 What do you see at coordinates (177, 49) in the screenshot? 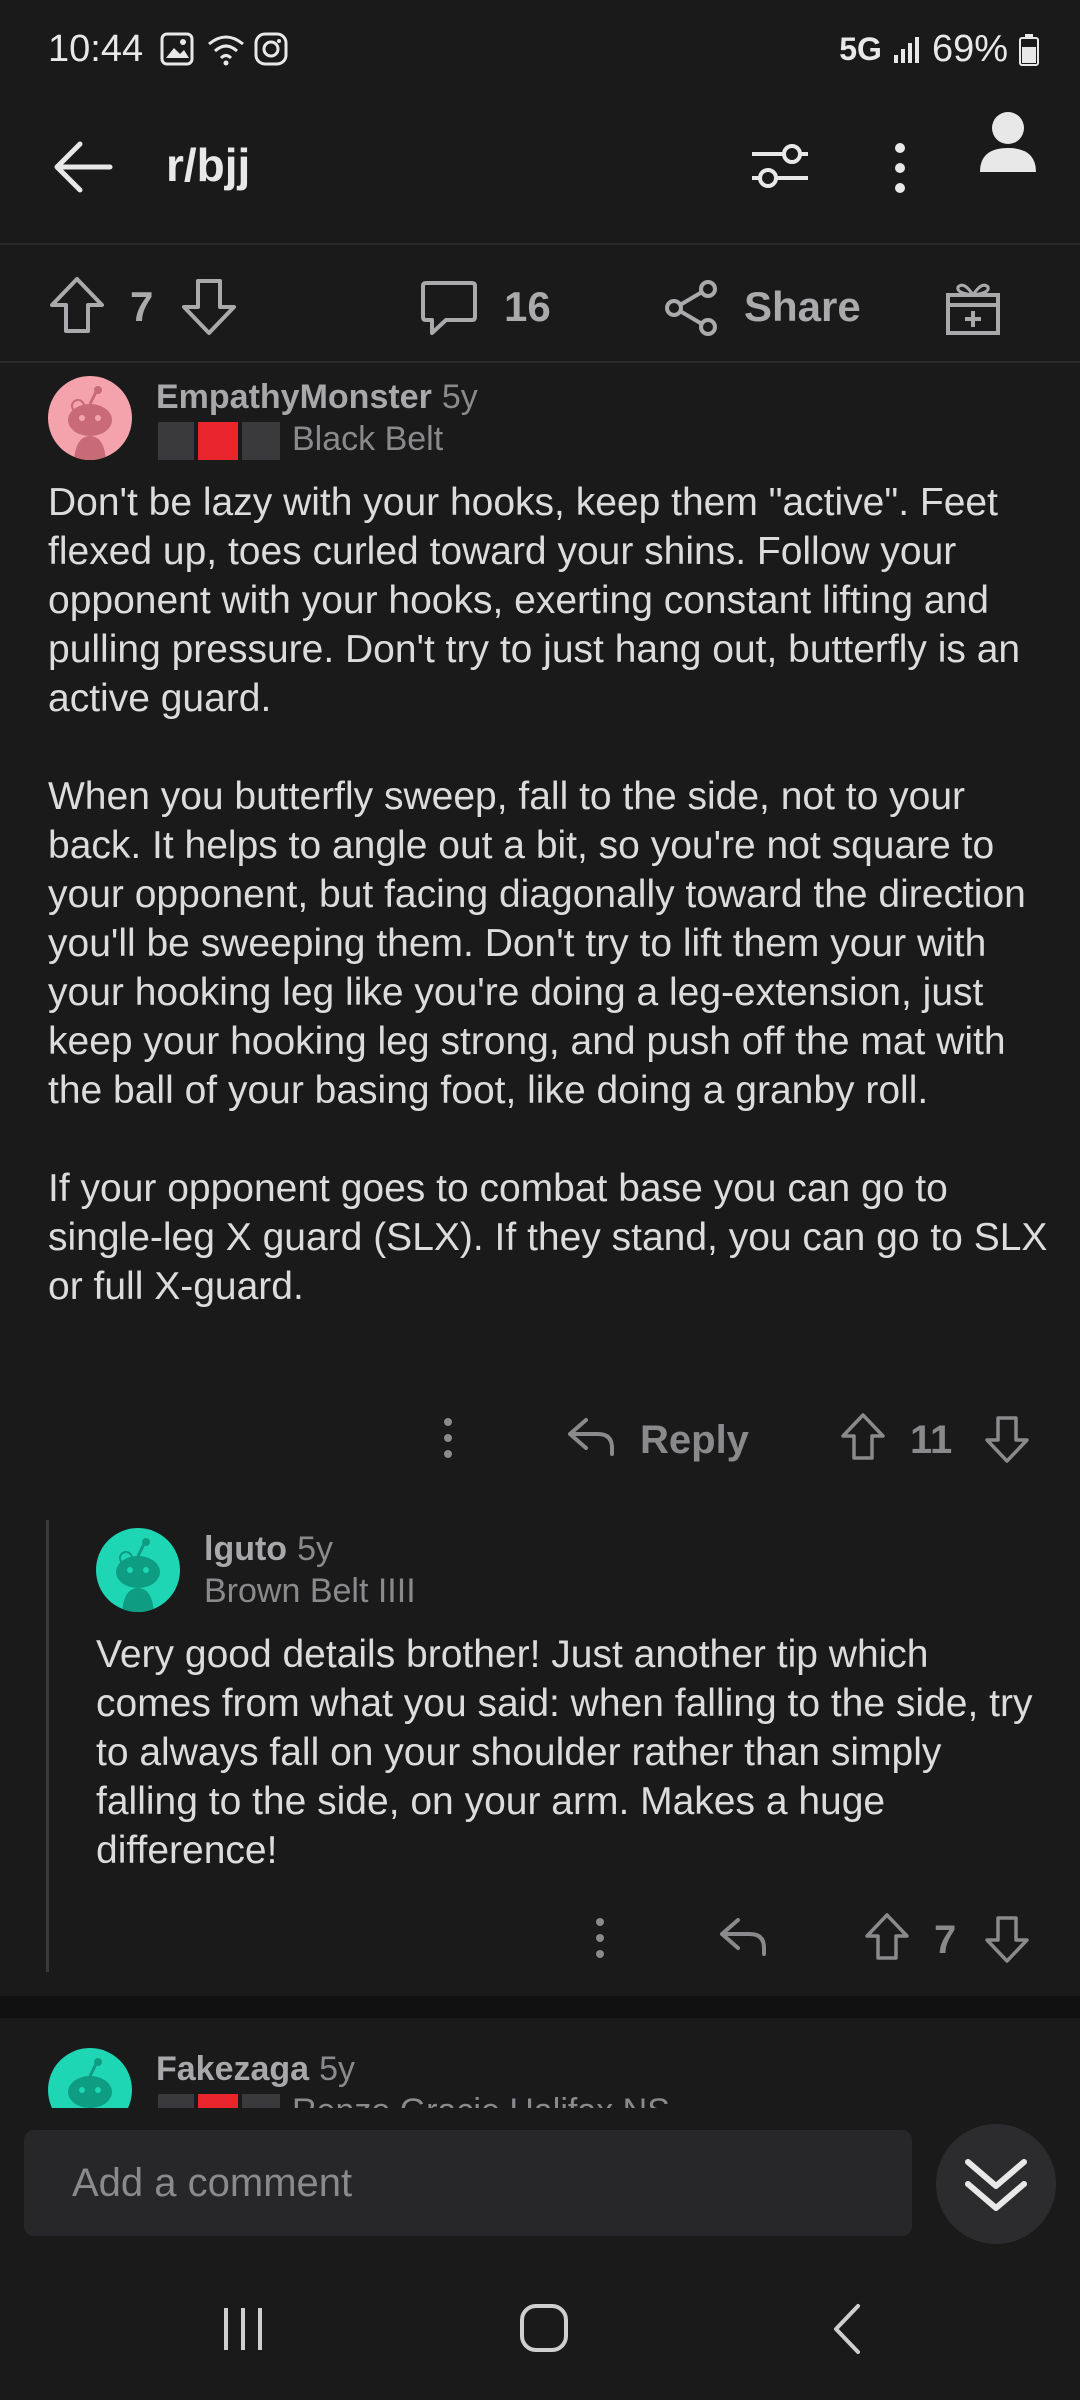
I see `gallery-icon` at bounding box center [177, 49].